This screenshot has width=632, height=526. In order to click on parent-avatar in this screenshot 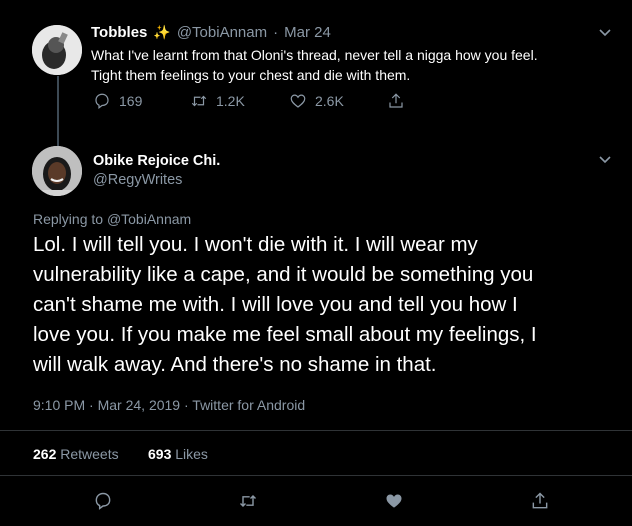, I will do `click(57, 50)`.